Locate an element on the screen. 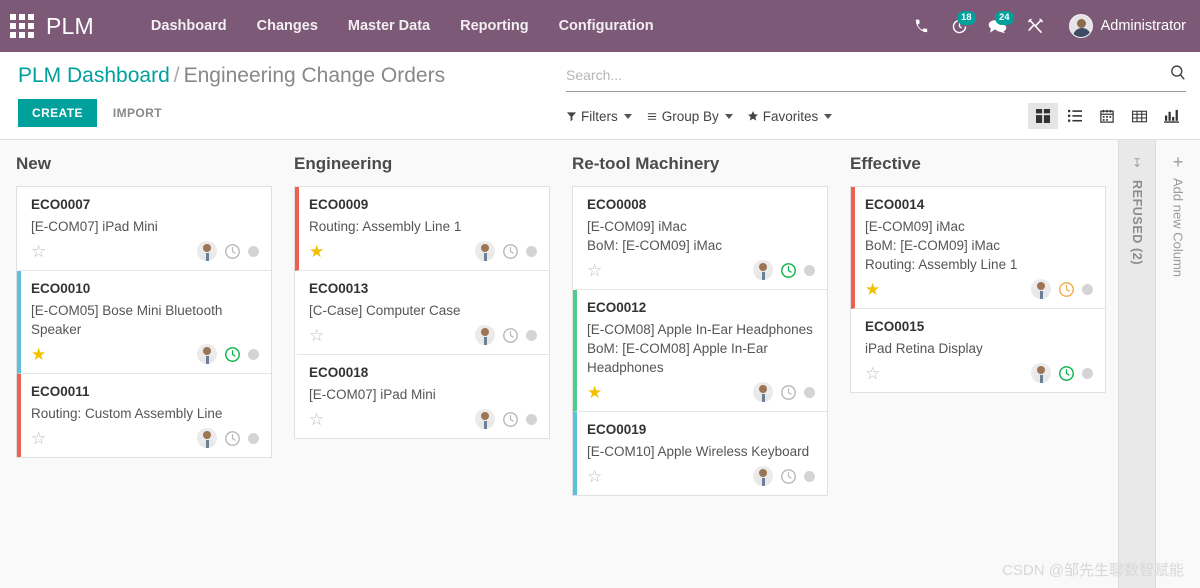  list-view-icon is located at coordinates (1075, 116).